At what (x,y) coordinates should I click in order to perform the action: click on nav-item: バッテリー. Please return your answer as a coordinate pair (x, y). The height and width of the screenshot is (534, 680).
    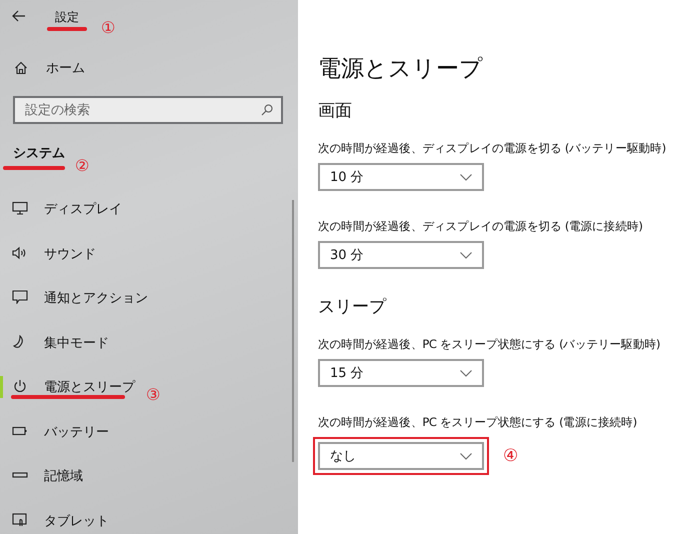
    Looking at the image, I should click on (76, 432).